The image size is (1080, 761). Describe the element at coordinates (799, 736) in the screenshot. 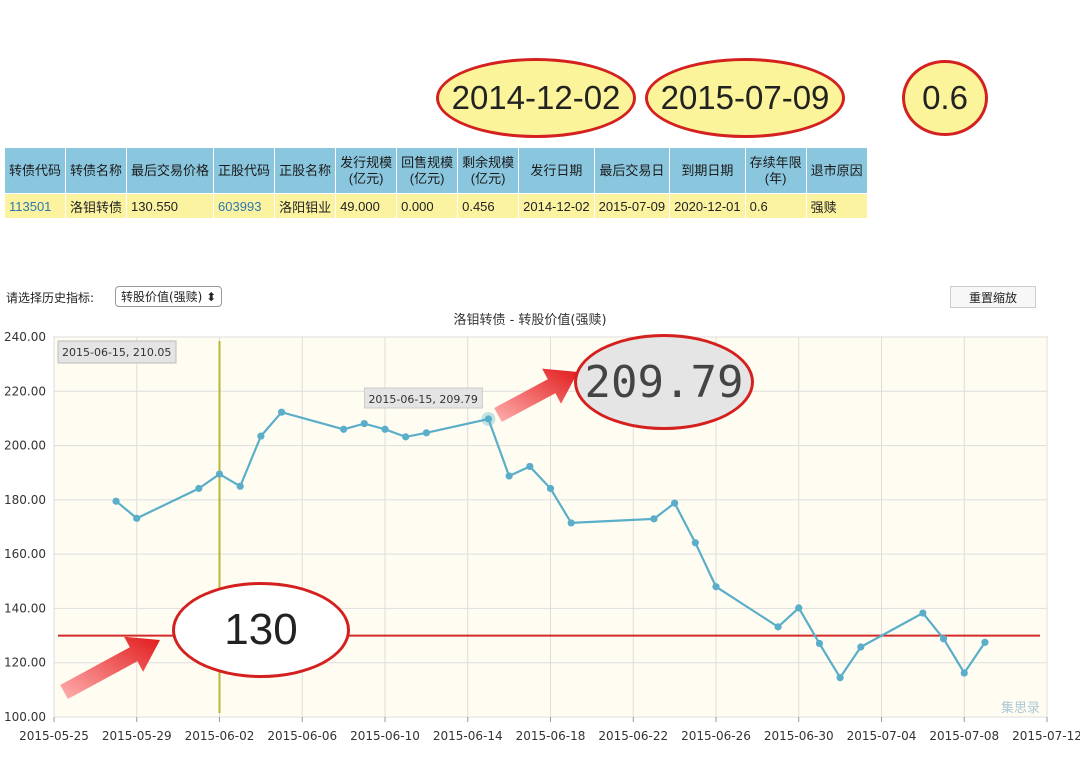

I see `x-tick-label: 2015-06-30` at that location.